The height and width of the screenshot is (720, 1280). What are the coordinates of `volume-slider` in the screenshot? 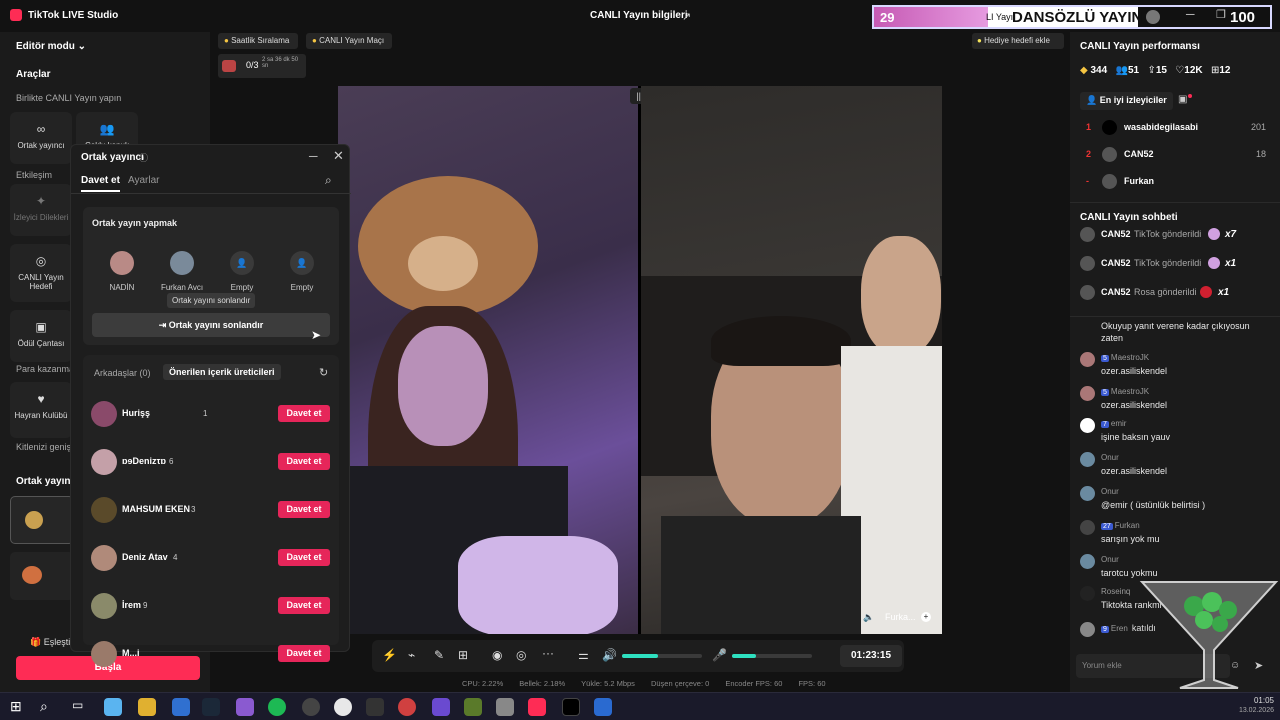 It's located at (662, 656).